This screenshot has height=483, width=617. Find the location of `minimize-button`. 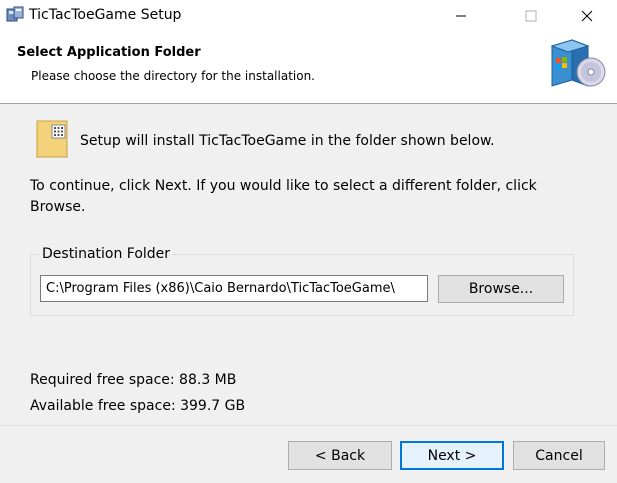

minimize-button is located at coordinates (461, 16).